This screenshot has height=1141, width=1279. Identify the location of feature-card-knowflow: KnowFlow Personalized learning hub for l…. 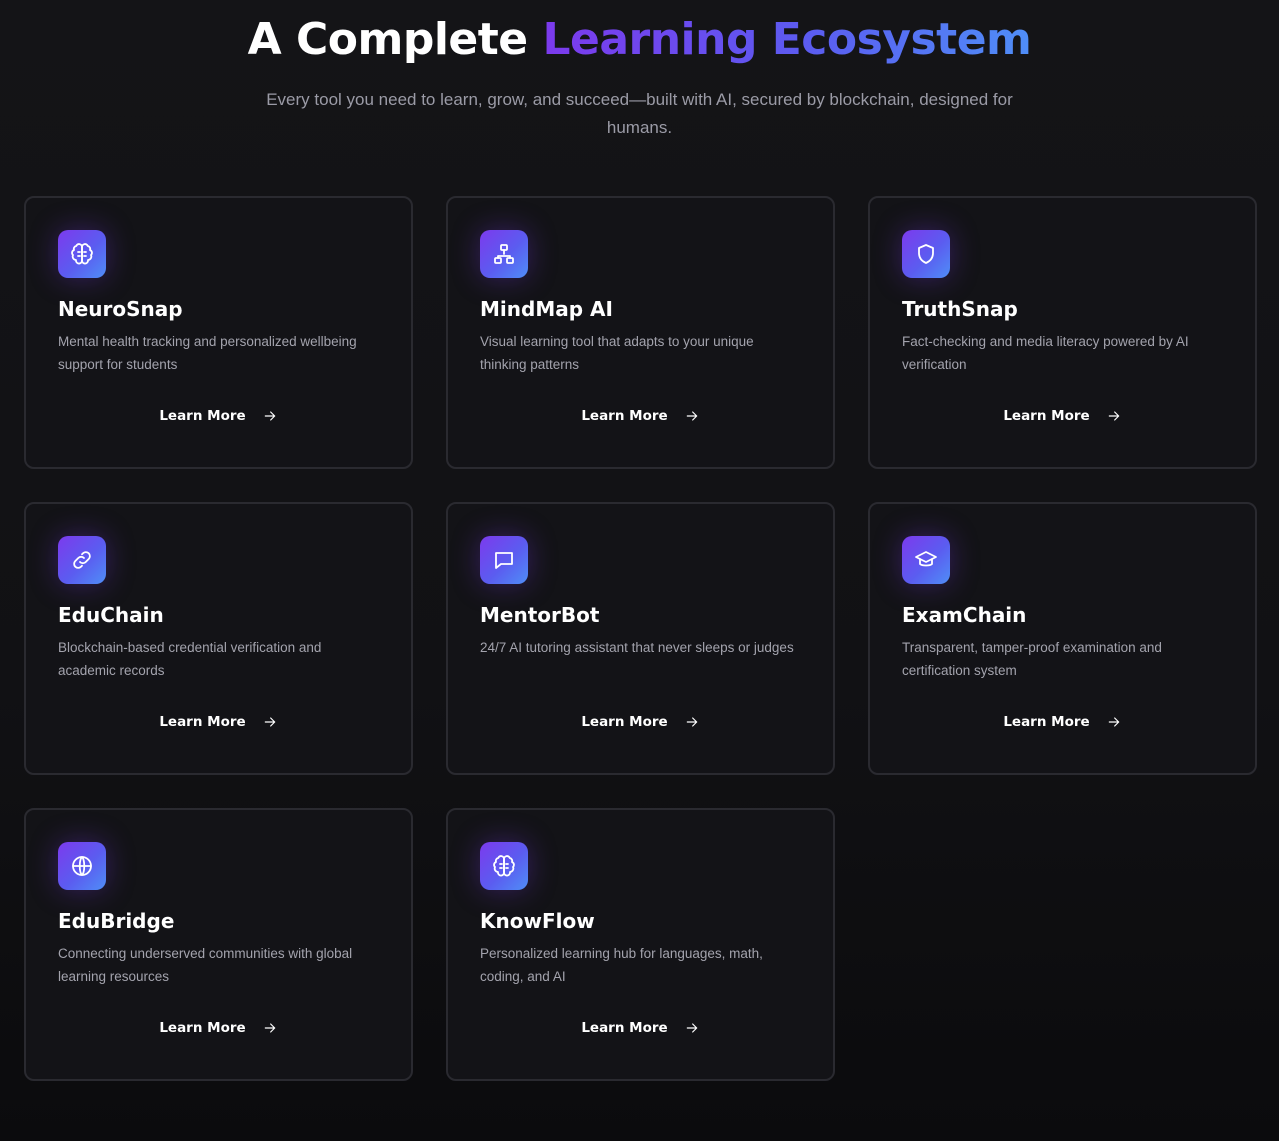
(640, 944).